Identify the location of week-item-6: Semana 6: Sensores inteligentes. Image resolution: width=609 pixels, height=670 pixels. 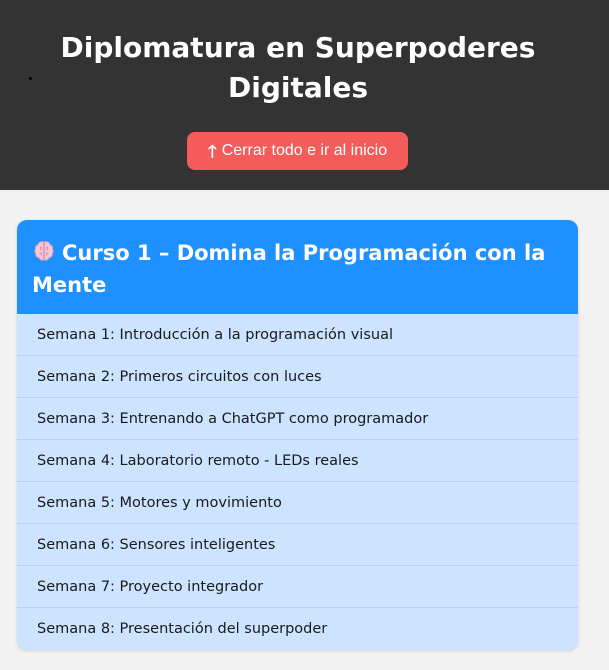
(297, 545).